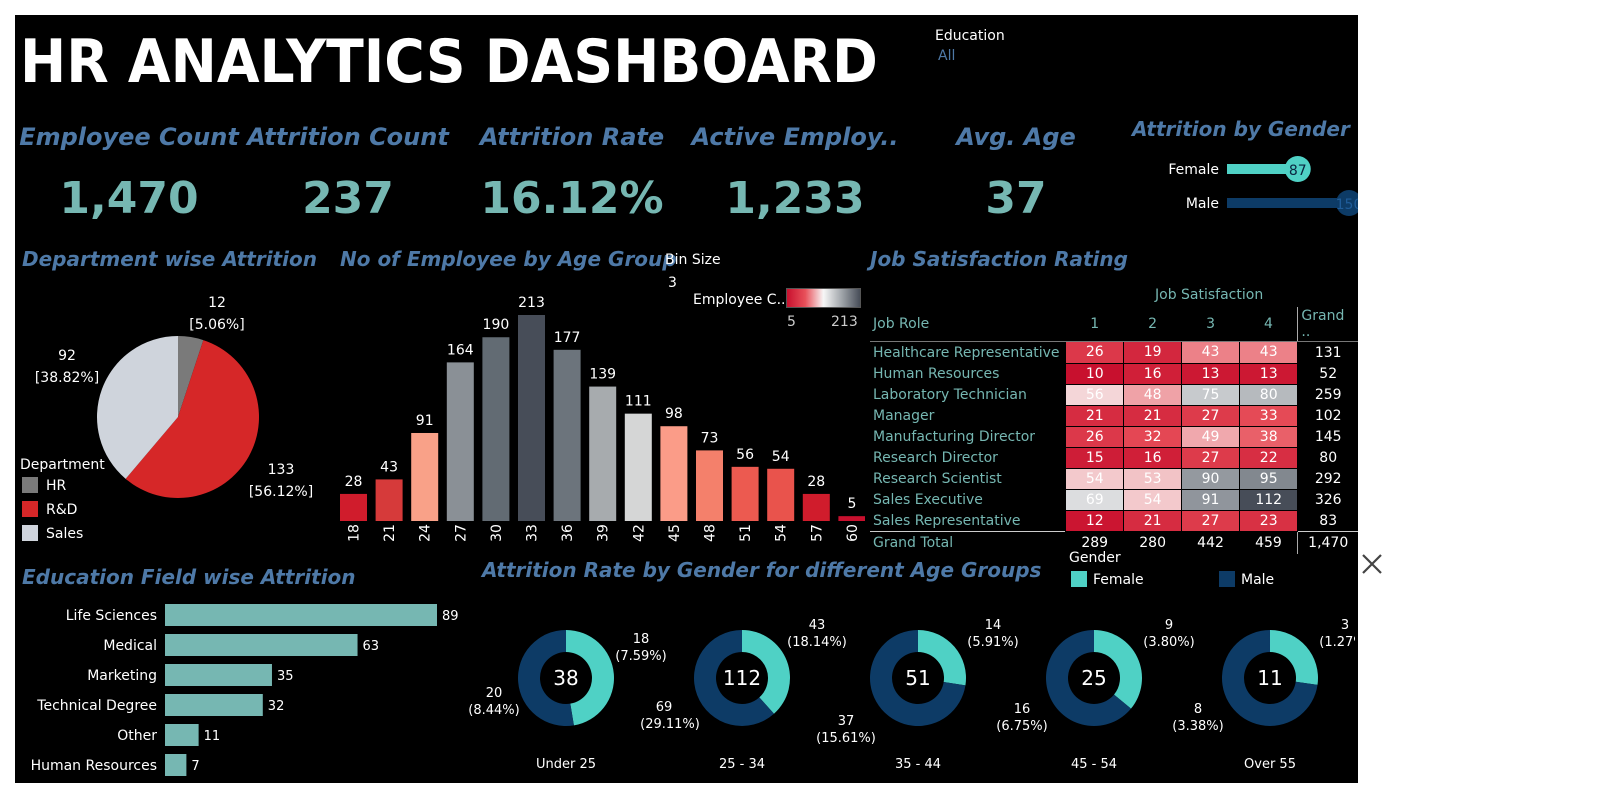  What do you see at coordinates (672, 283) in the screenshot?
I see `bin-size-value: 3` at bounding box center [672, 283].